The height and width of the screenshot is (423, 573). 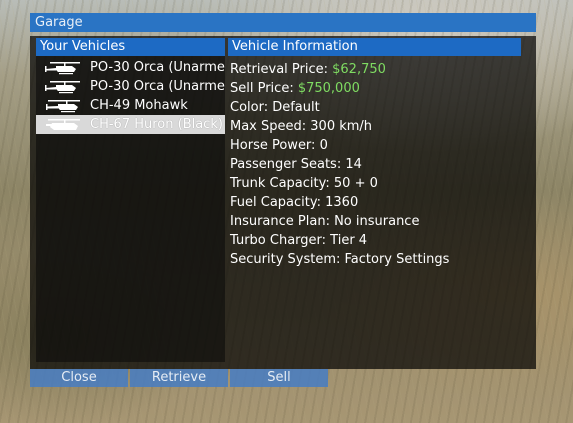 What do you see at coordinates (283, 22) in the screenshot?
I see `dialog-title: Garage` at bounding box center [283, 22].